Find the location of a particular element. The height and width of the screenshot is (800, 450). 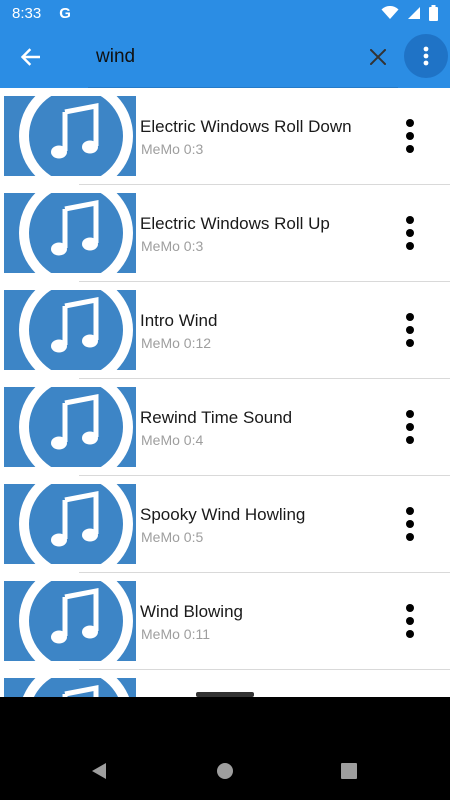

search-field is located at coordinates (243, 57).